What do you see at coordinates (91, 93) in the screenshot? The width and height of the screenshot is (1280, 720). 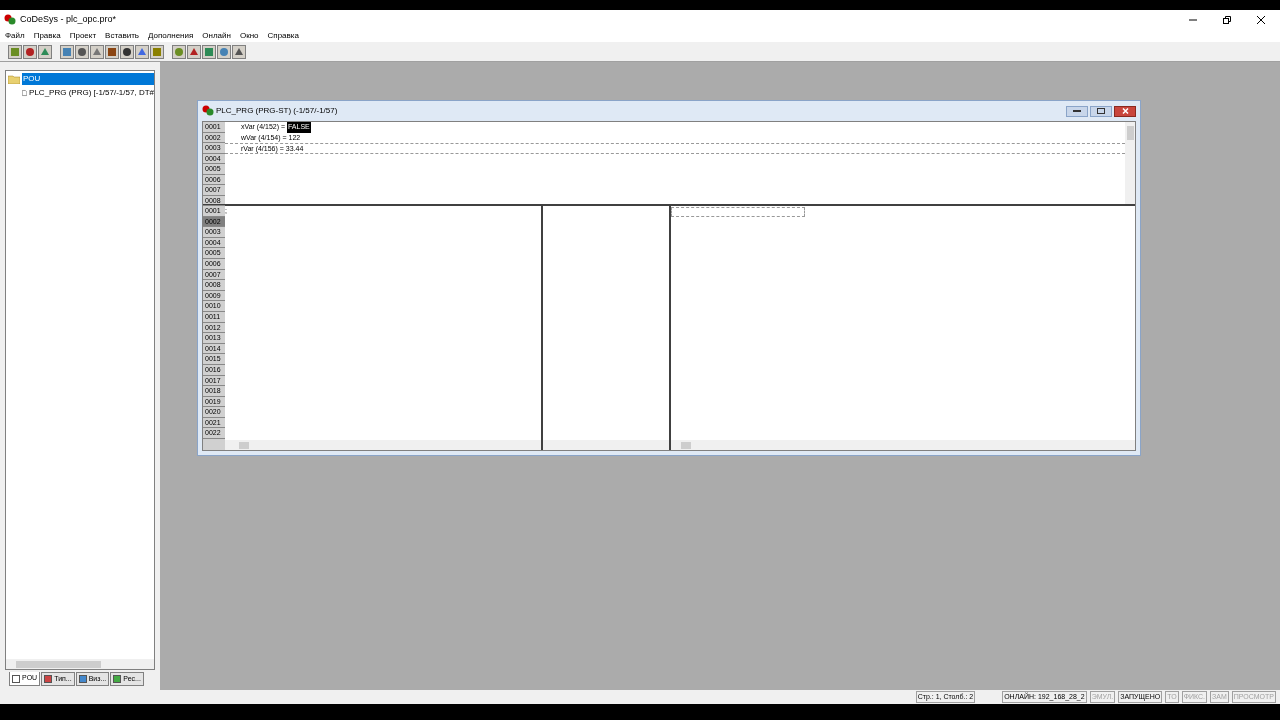 I see `tree-item: PLC_PRG (PRG) [-1/57/-1/57, DT#` at bounding box center [91, 93].